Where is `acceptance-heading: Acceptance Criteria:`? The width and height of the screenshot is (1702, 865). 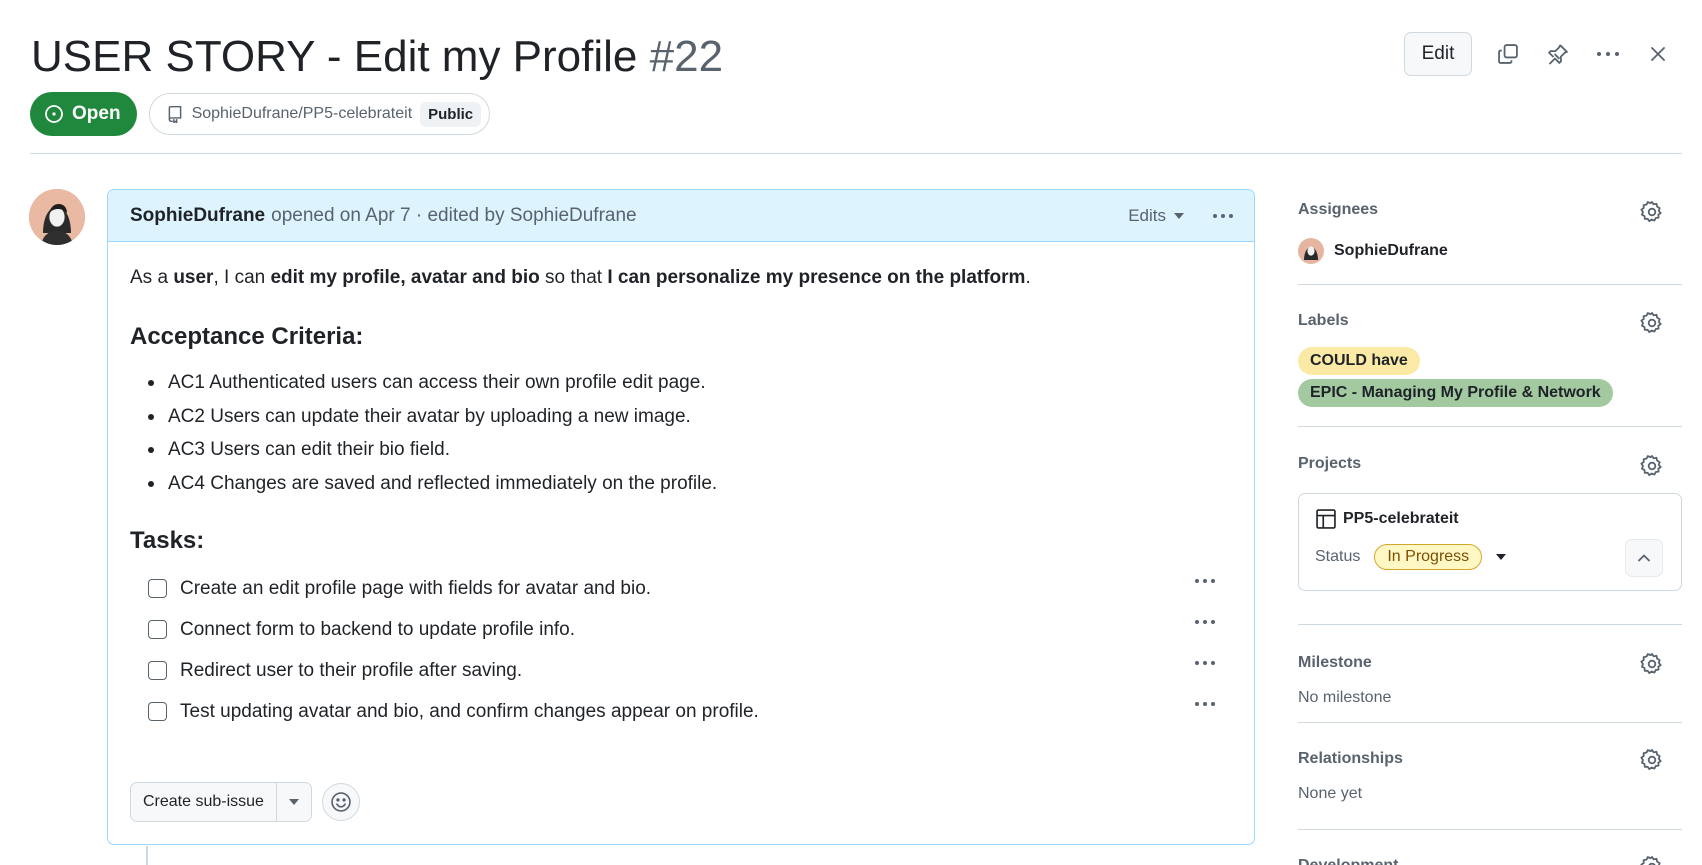
acceptance-heading: Acceptance Criteria: is located at coordinates (247, 336).